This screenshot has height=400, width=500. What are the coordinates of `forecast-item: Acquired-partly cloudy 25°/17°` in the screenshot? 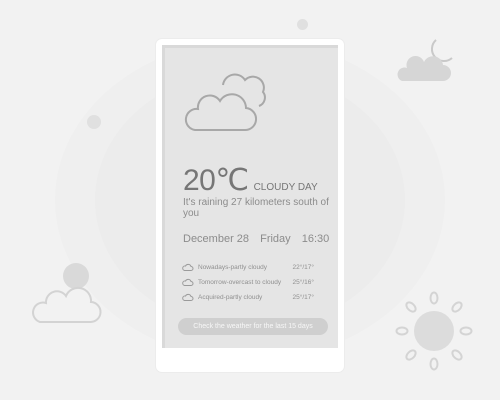 It's located at (252, 298).